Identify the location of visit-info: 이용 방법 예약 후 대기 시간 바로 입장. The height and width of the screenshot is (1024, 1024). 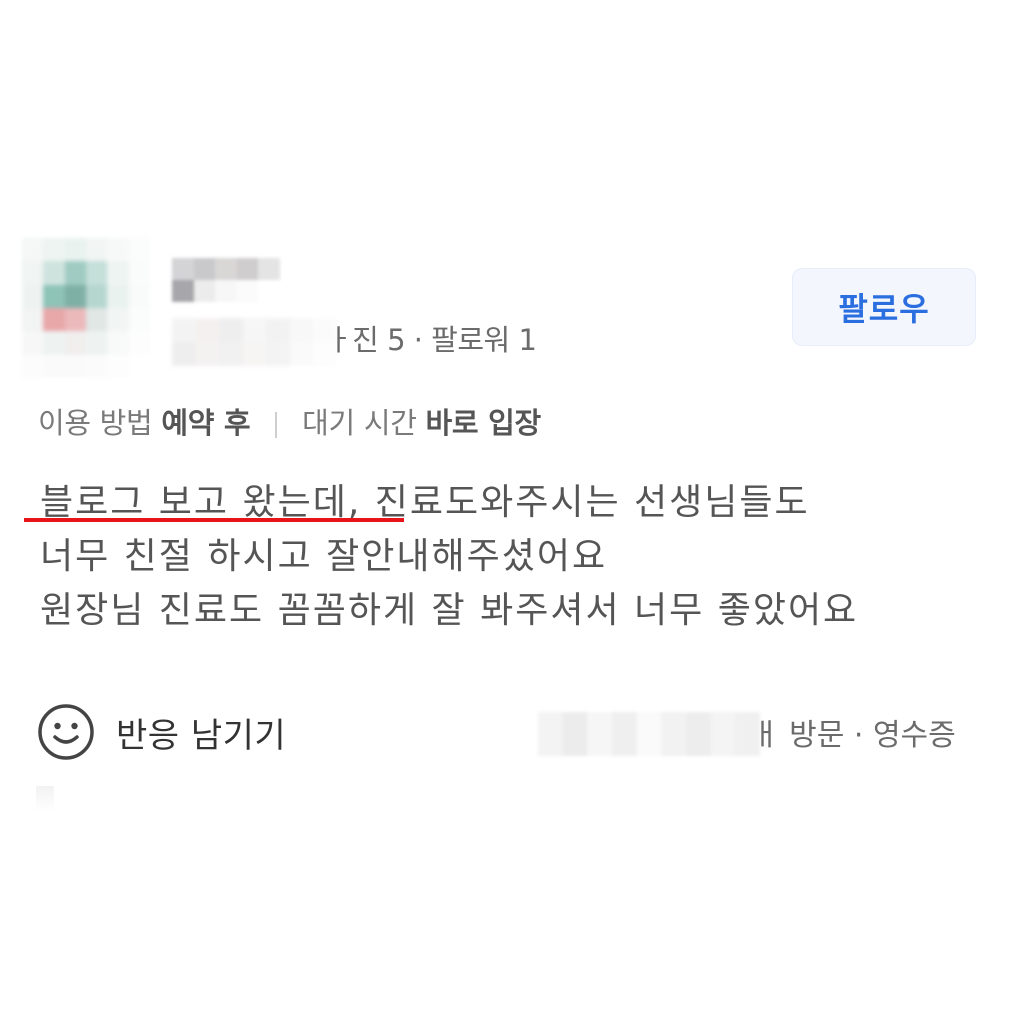
(289, 423).